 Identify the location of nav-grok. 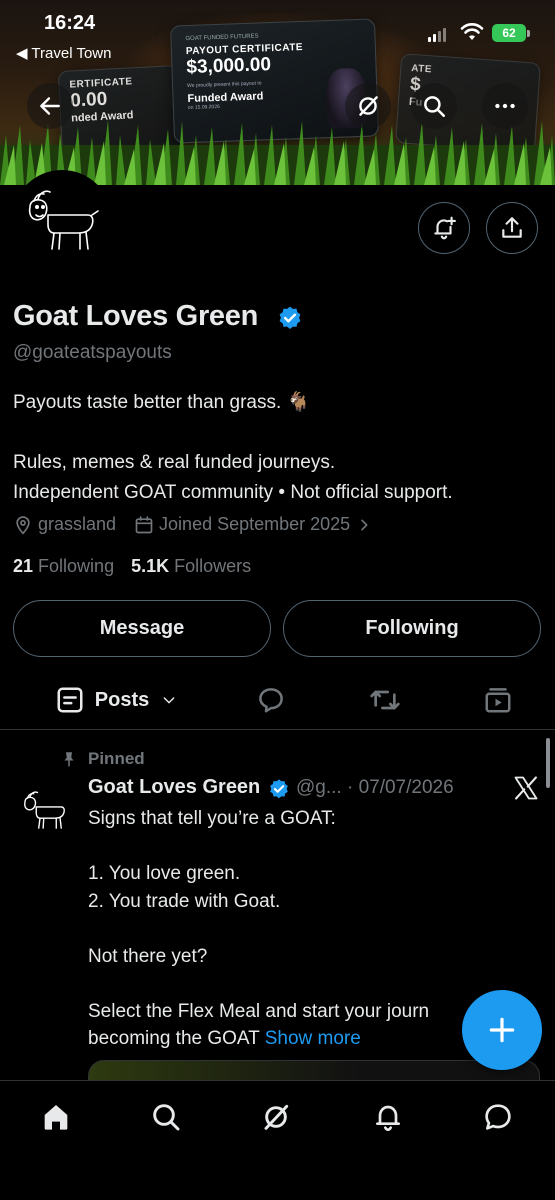
(276, 1117).